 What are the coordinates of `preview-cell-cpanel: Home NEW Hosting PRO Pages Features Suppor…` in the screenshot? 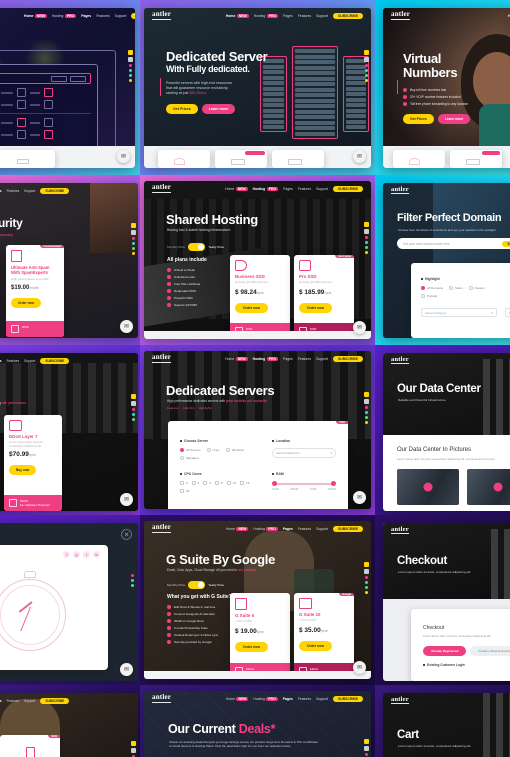 It's located at (70, 87).